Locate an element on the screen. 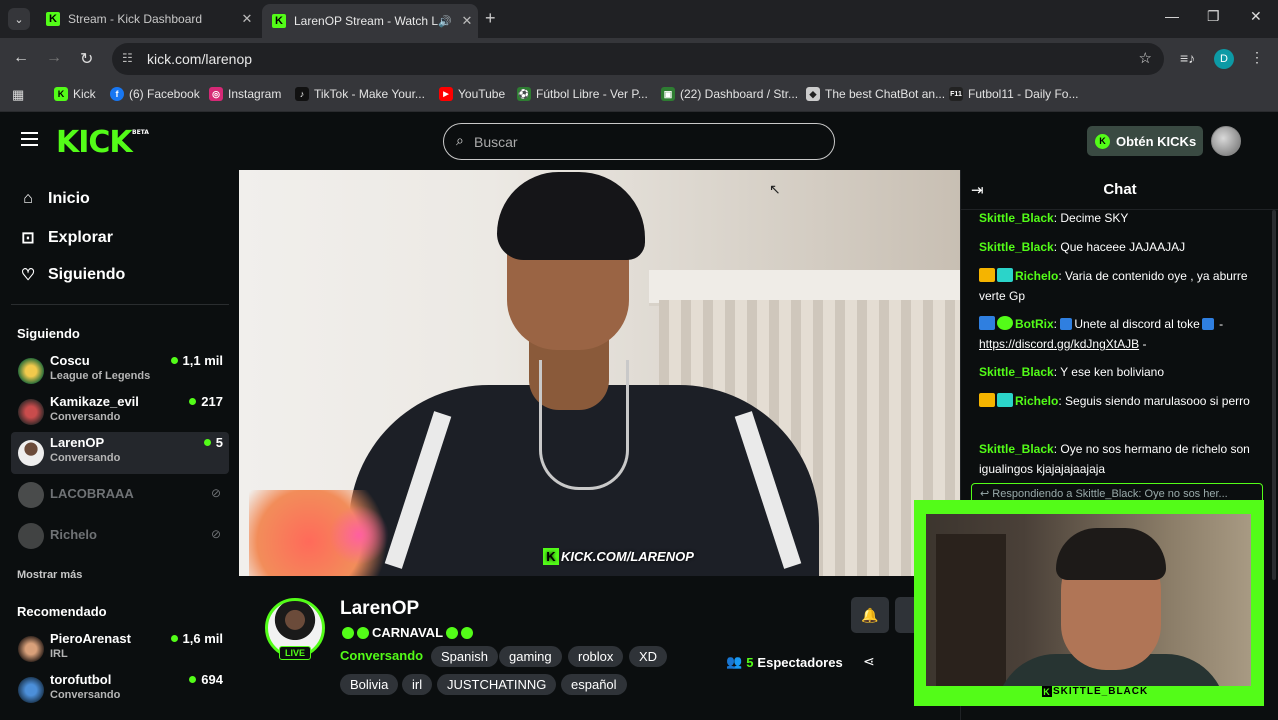  sidebar-channel-larenop: LarenOP Conversando 5 is located at coordinates (120, 453).